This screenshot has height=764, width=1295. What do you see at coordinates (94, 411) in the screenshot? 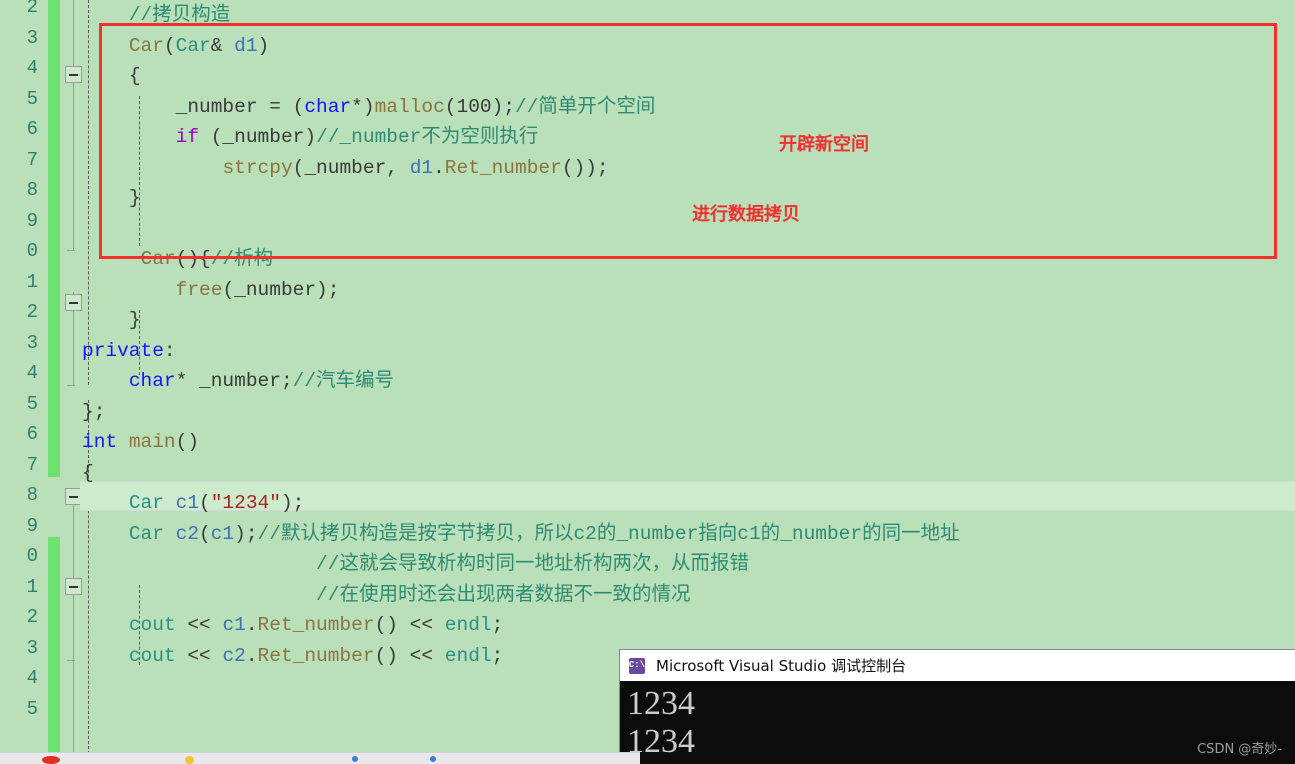
I see `code-token: };` at bounding box center [94, 411].